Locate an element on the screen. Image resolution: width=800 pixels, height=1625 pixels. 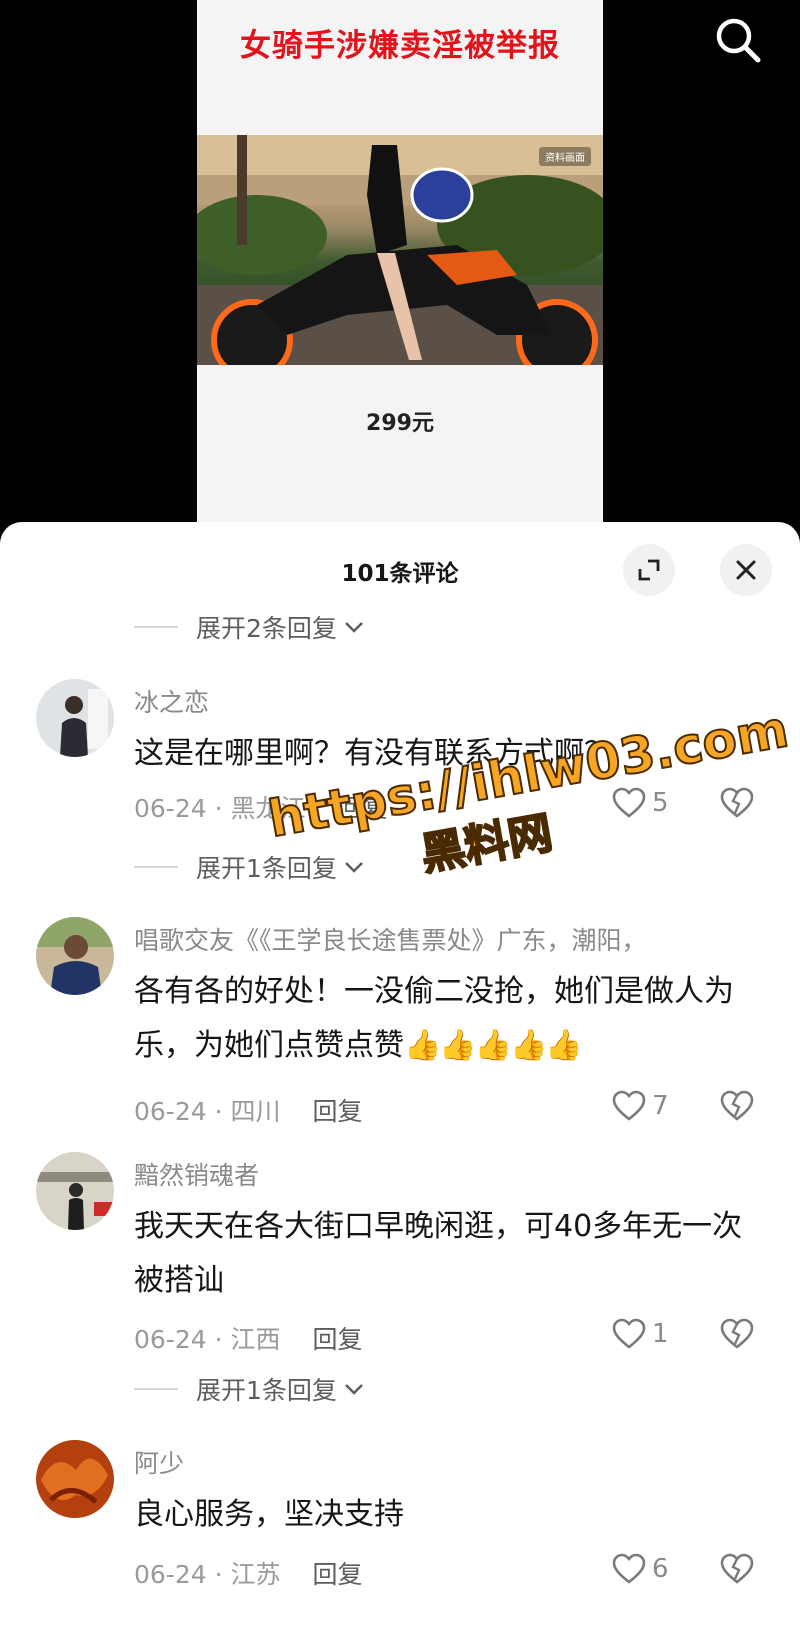
comment-text: 我天天在各大街口早晚闲逛，可40多年无一次被搭讪 is located at coordinates (438, 1253).